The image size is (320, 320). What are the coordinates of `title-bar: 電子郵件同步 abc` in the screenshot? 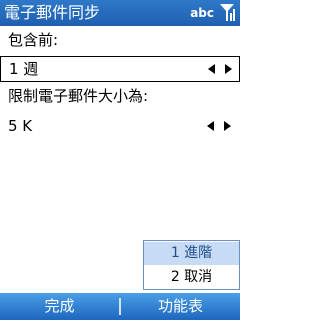 It's located at (120, 13).